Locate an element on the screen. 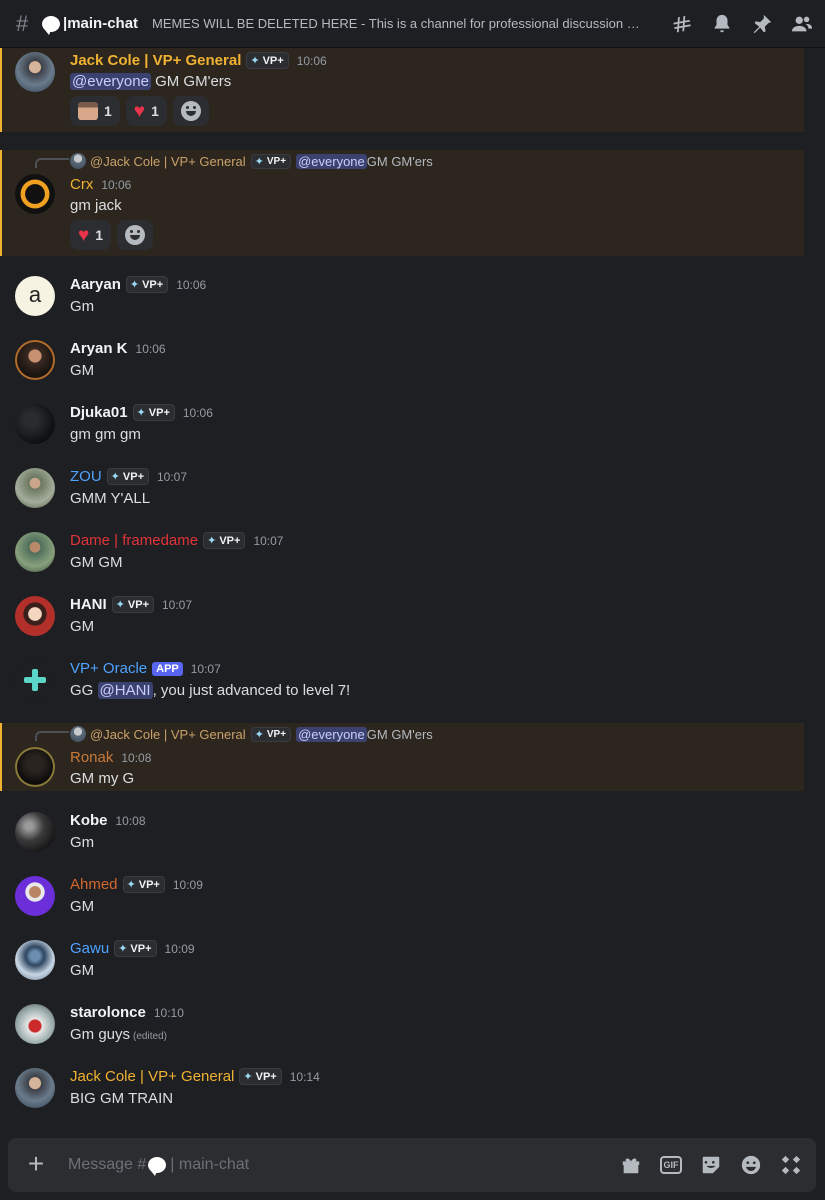 This screenshot has width=825, height=1200. bell-icon is located at coordinates (722, 24).